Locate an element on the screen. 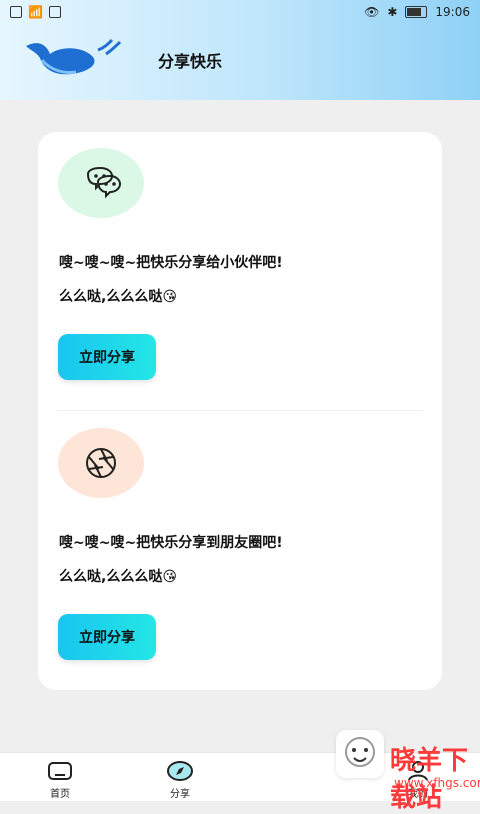 Image resolution: width=480 pixels, height=814 pixels. tab-share: 分享 is located at coordinates (180, 779).